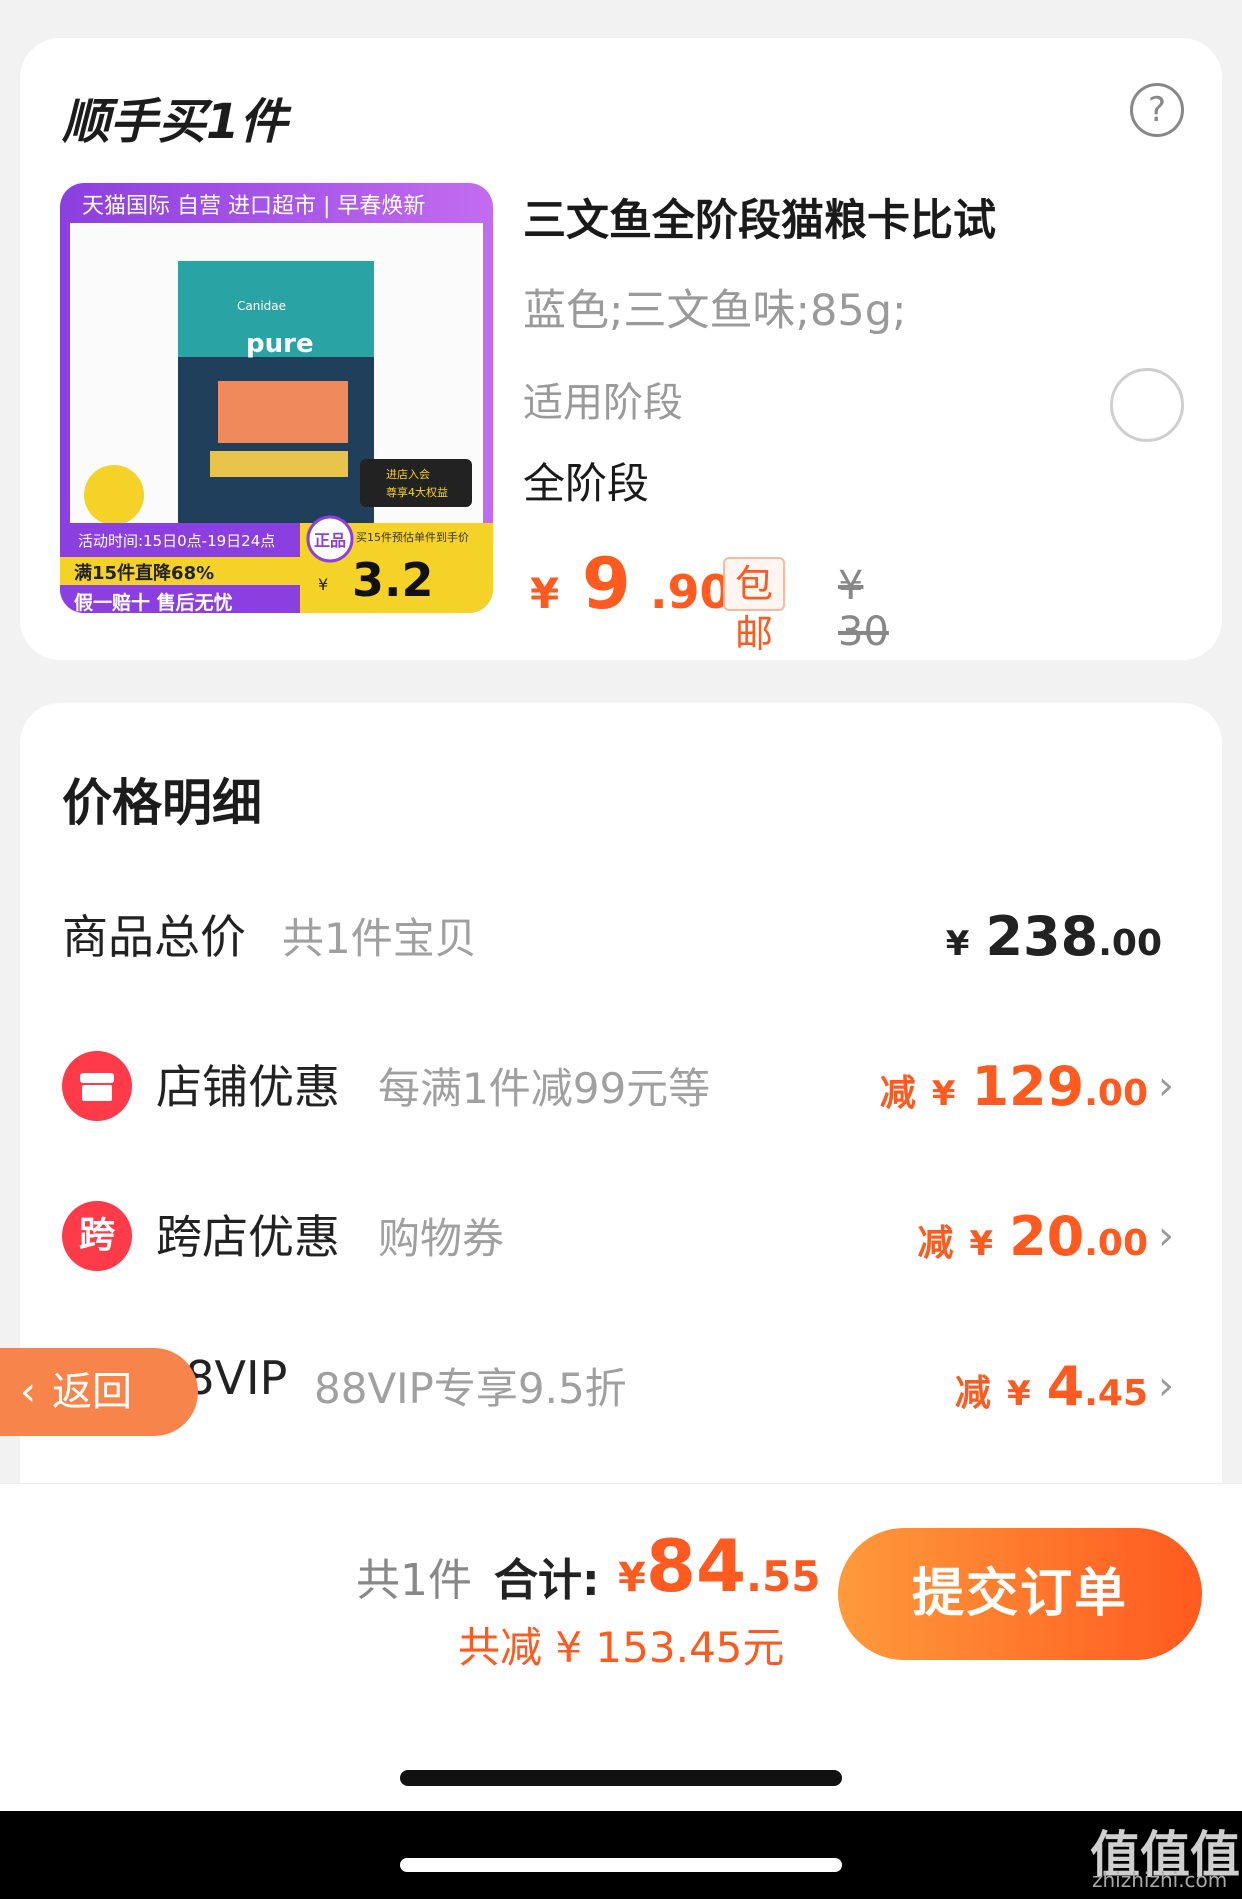  Describe the element at coordinates (28, 1392) in the screenshot. I see `chevron-left-icon: ‹` at that location.